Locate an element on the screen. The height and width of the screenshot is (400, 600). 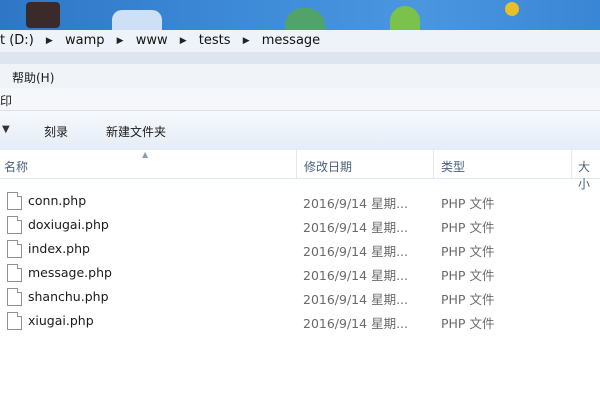
column-header-name: 名称 is located at coordinates (16, 166).